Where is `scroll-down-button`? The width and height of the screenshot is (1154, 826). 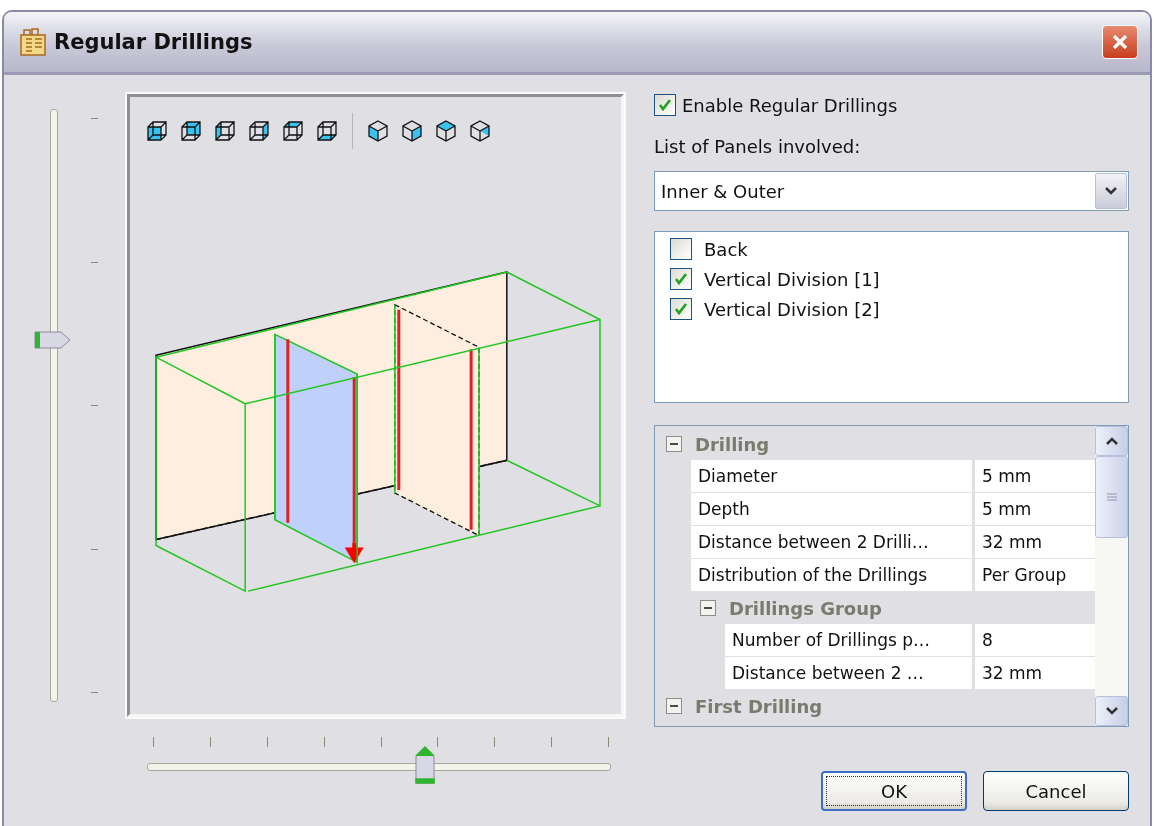
scroll-down-button is located at coordinates (1111, 711).